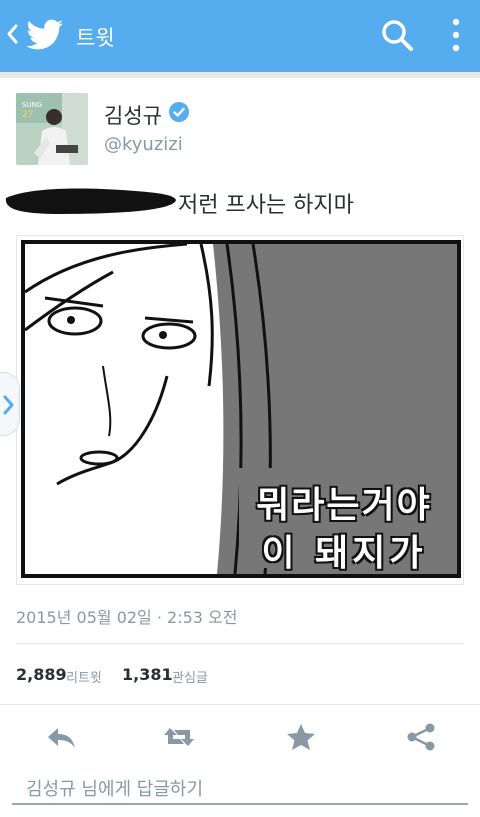 Image resolution: width=480 pixels, height=817 pixels. I want to click on retweet-count: 2,889, so click(41, 674).